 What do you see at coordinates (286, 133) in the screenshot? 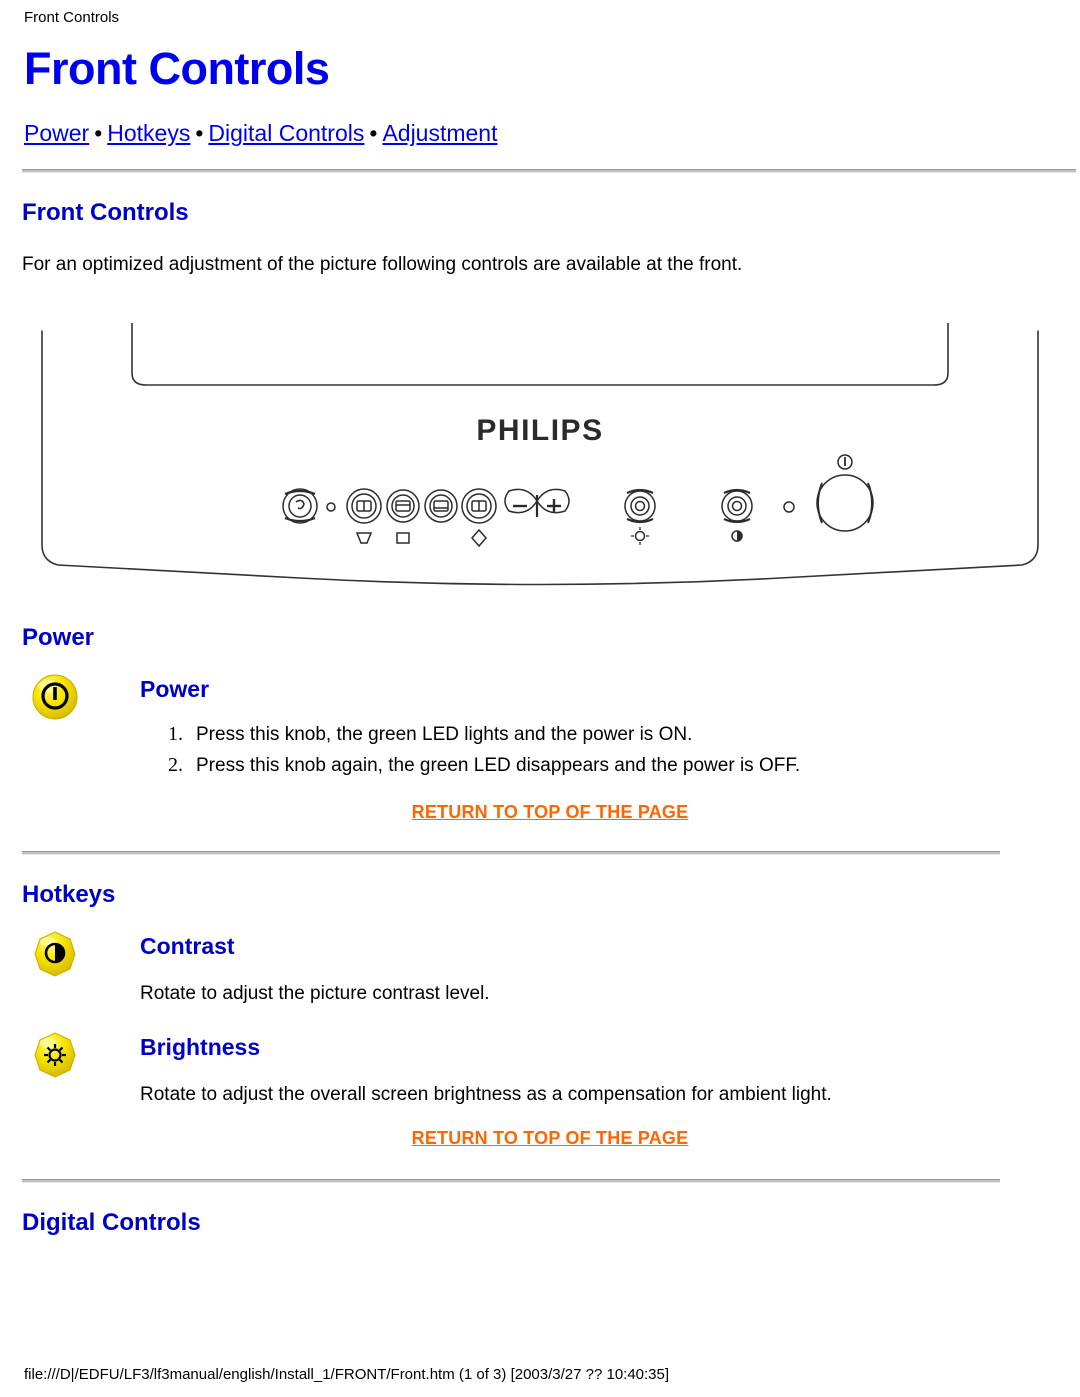
I see `nav-link-digital-controls: Digital Controls` at bounding box center [286, 133].